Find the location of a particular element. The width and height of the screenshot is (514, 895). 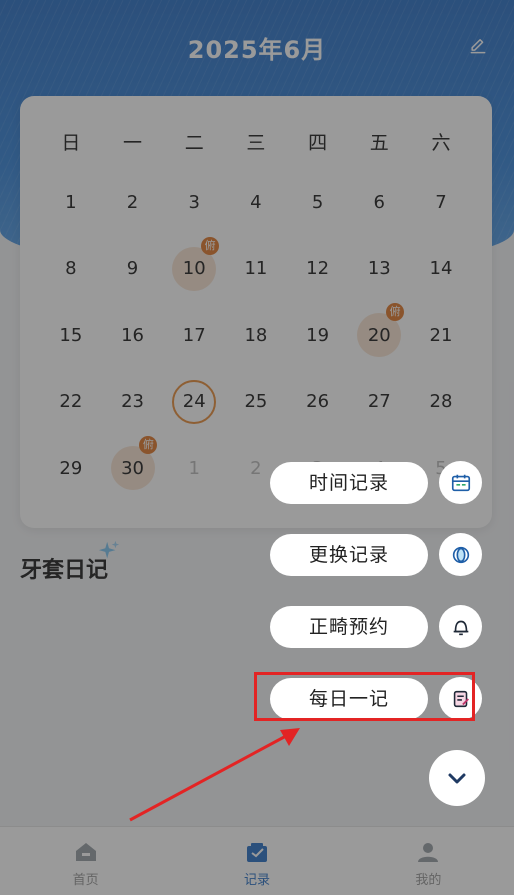

notebook-edit-icon is located at coordinates (461, 698).